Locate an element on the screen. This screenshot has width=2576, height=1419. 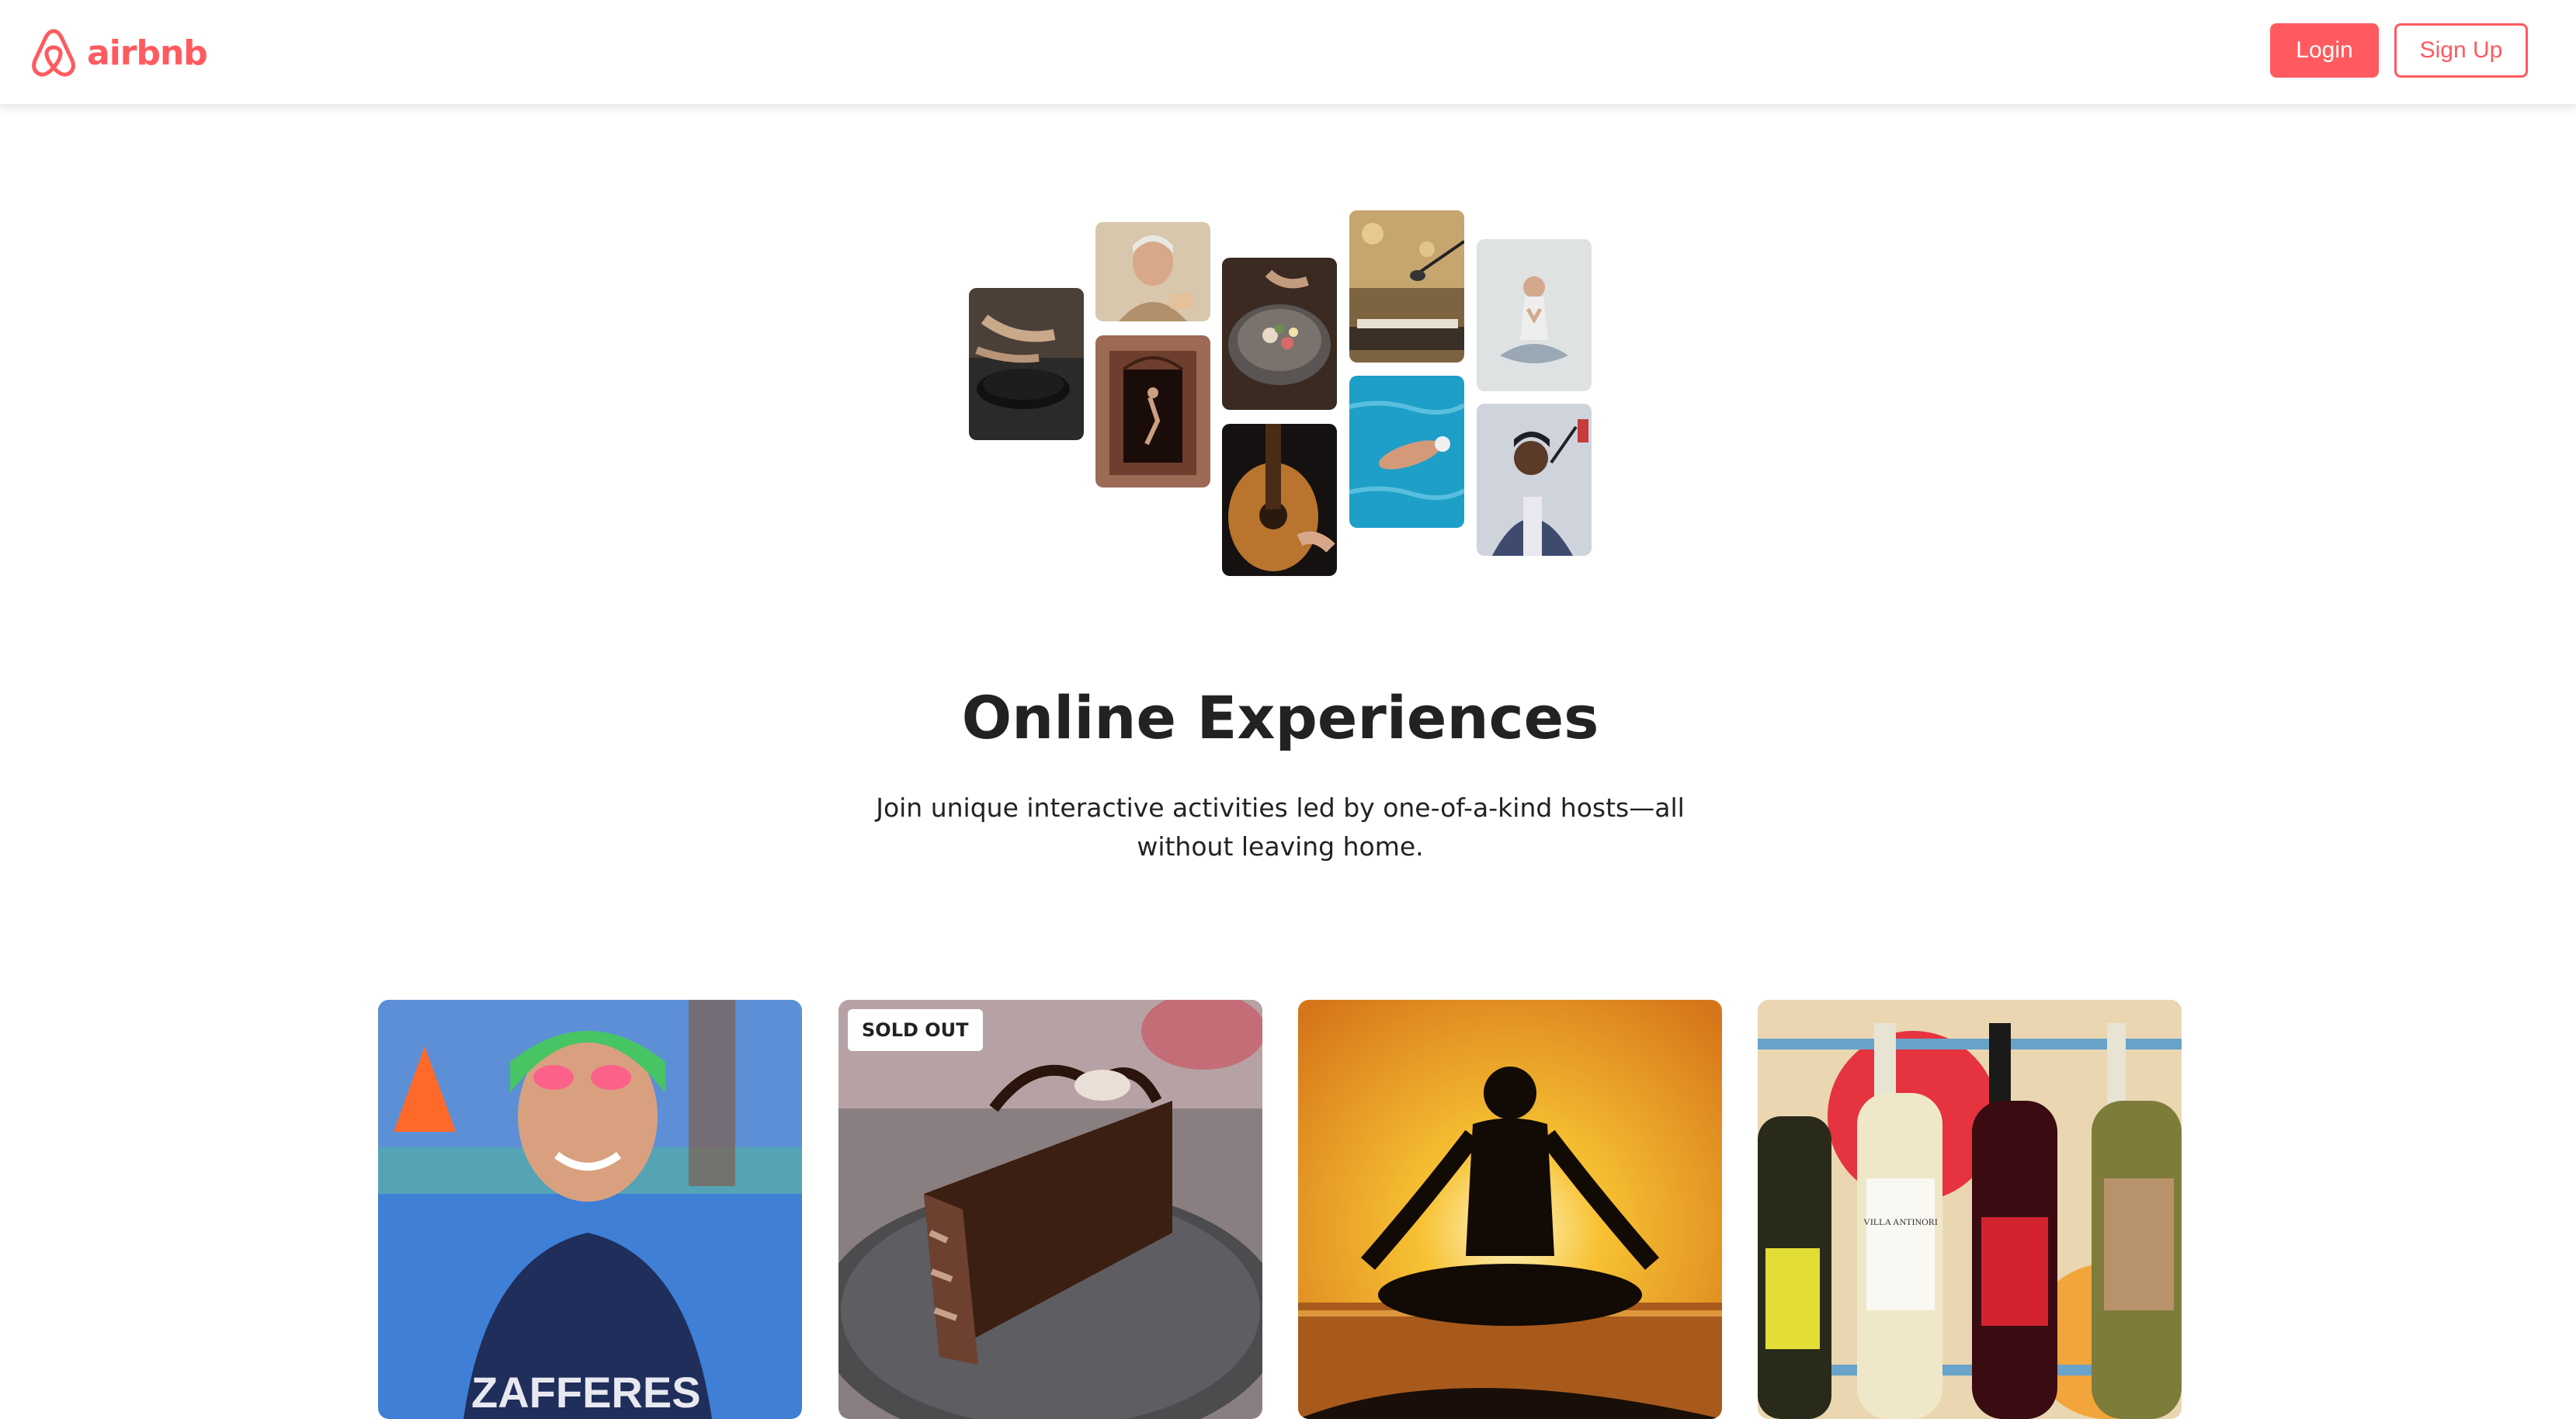
guitar-photo is located at coordinates (1279, 500).